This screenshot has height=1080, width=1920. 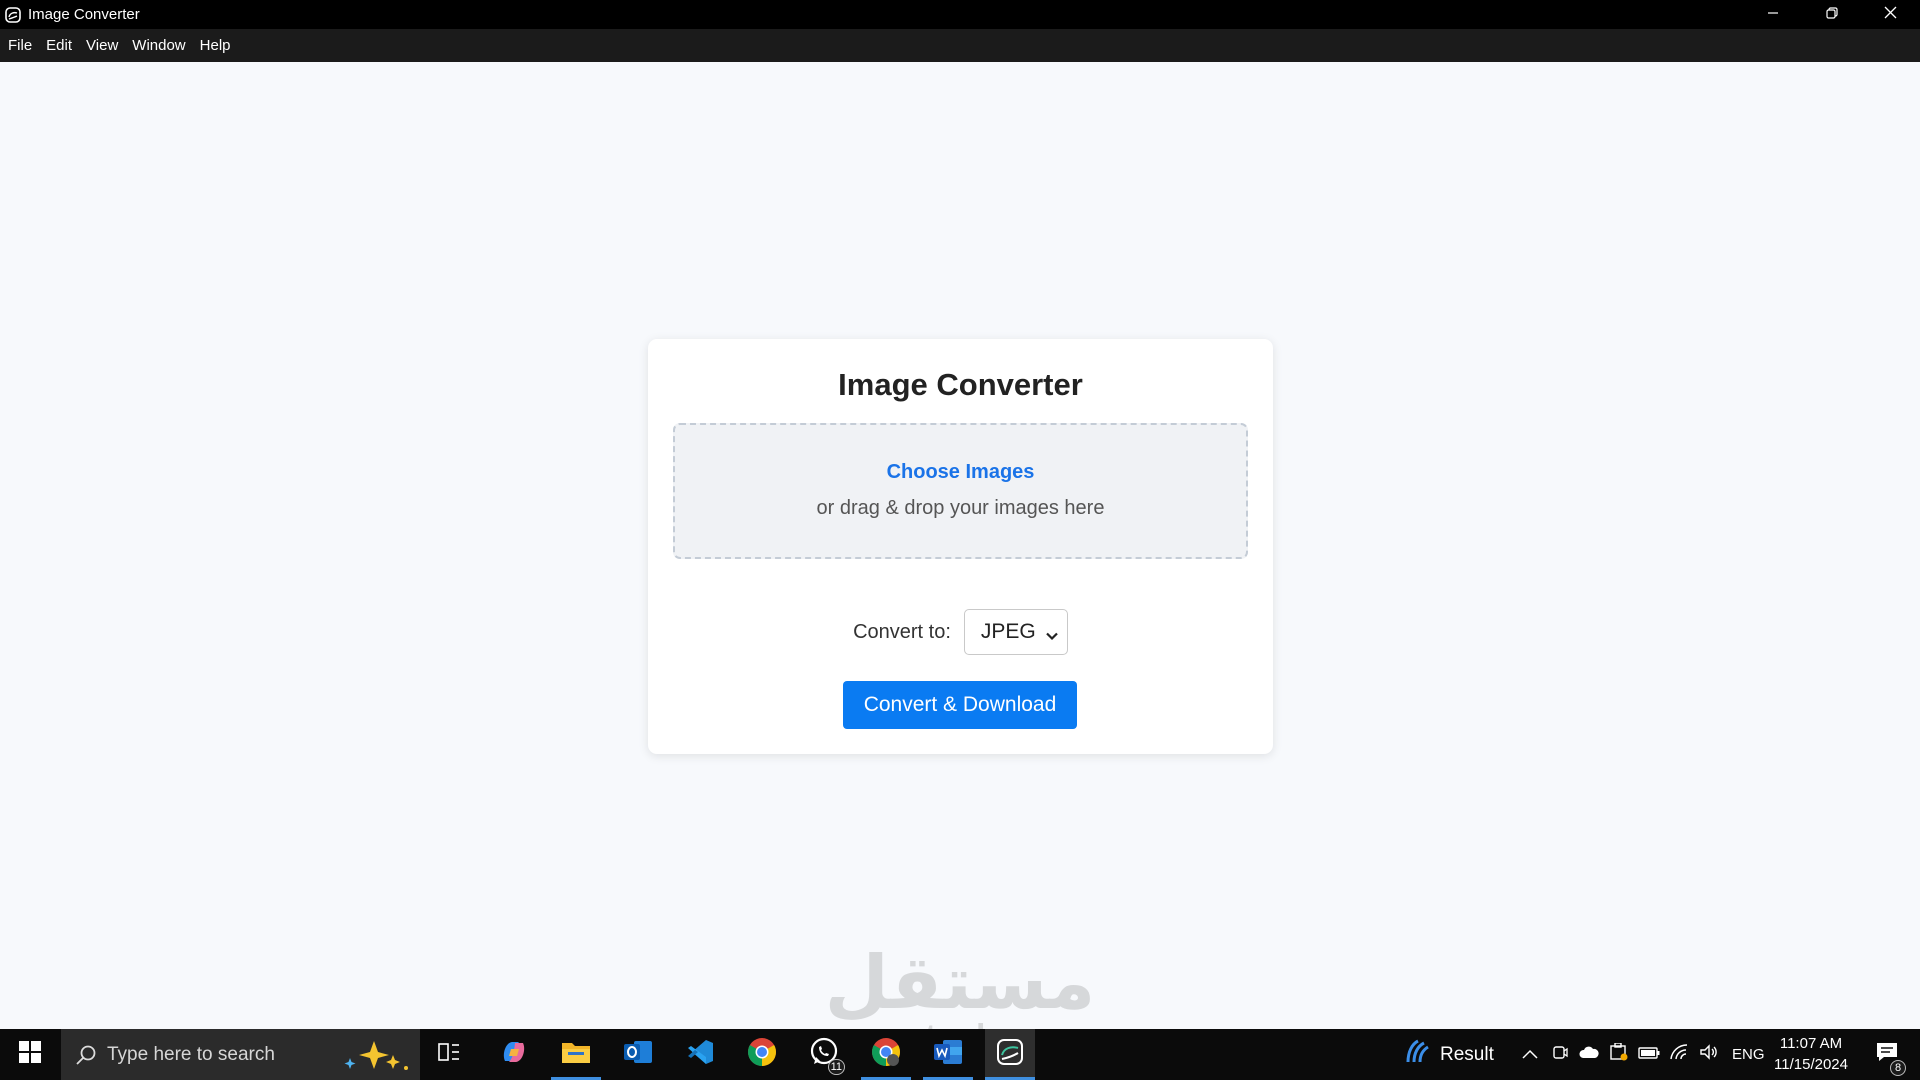 I want to click on outlook-icon, so click(x=638, y=1054).